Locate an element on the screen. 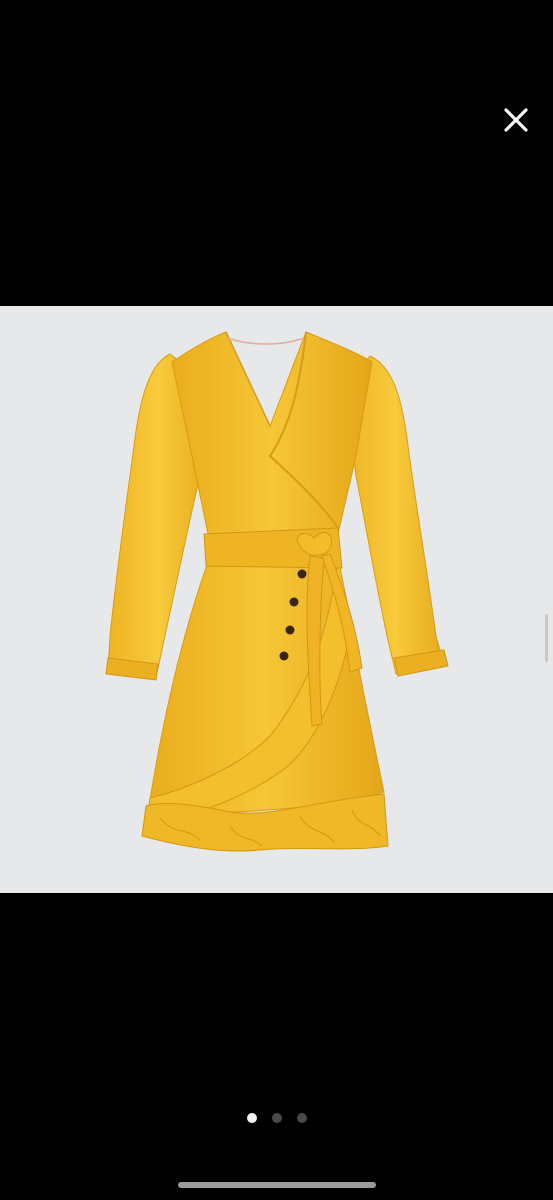  close-icon is located at coordinates (516, 120).